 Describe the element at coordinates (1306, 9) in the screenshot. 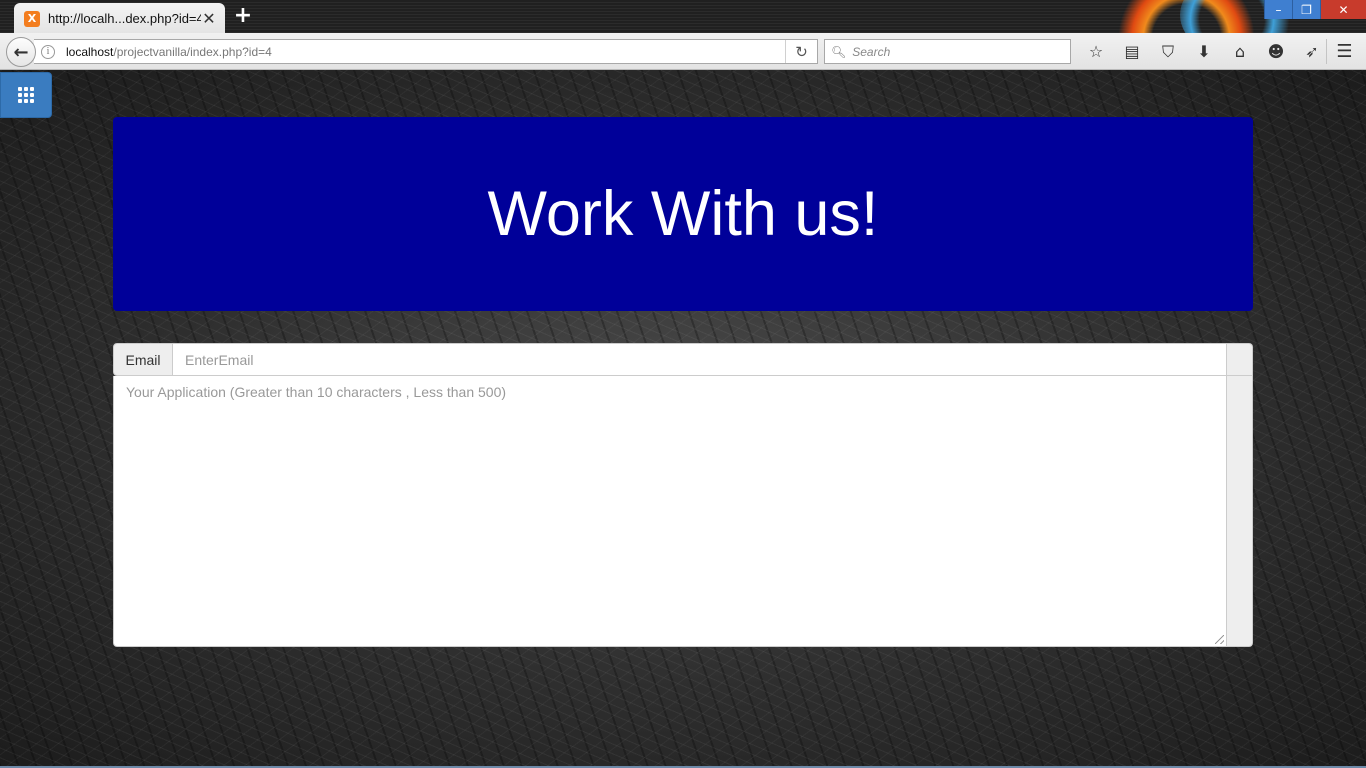

I see `restore-button: ❐` at that location.